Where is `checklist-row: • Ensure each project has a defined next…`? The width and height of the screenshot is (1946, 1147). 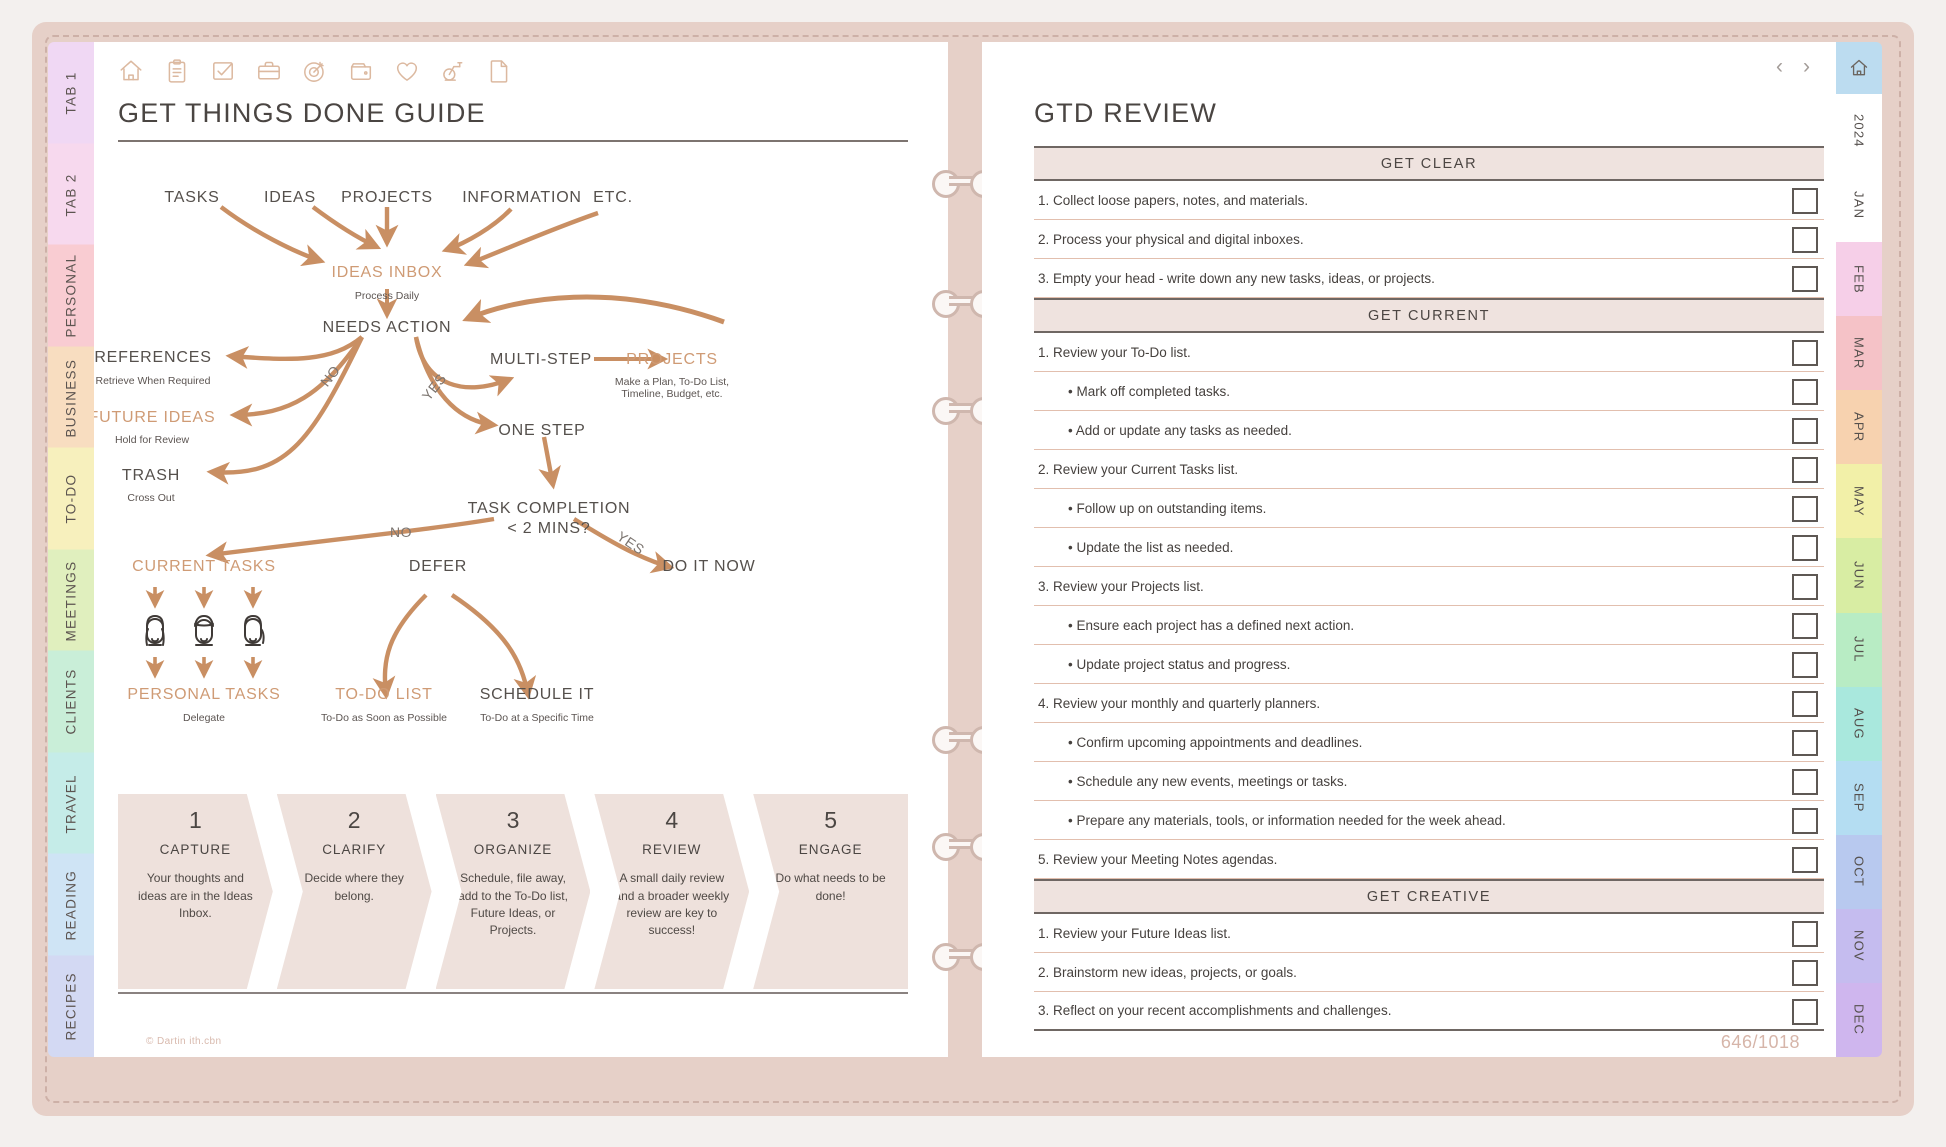 checklist-row: • Ensure each project has a defined next… is located at coordinates (1429, 625).